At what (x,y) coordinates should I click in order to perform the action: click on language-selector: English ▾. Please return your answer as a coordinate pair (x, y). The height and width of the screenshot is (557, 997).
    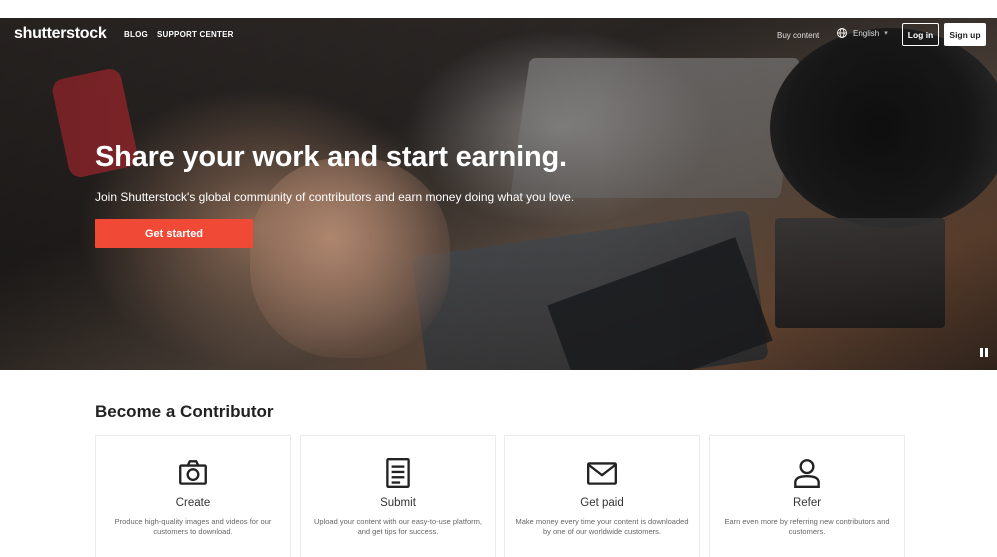
    Looking at the image, I should click on (862, 33).